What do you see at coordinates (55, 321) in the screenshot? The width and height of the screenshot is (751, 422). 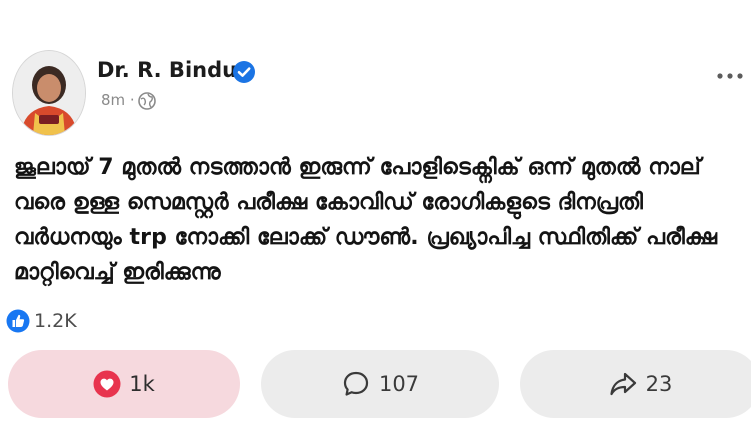 I see `like-count: 1.2K` at bounding box center [55, 321].